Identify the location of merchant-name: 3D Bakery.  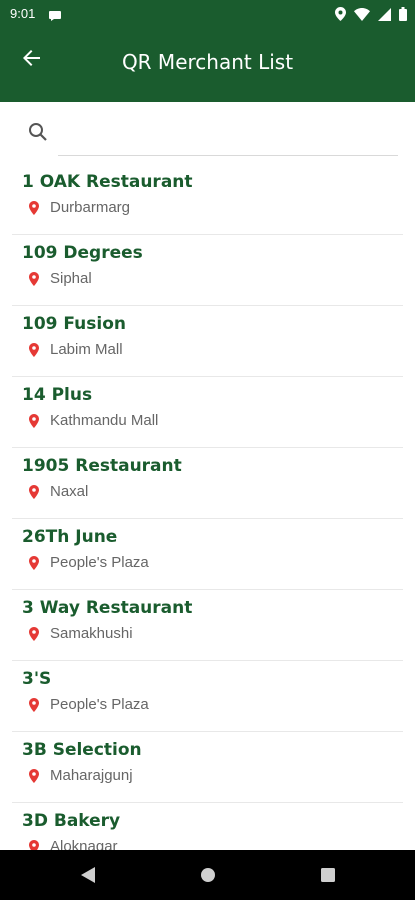
(71, 821).